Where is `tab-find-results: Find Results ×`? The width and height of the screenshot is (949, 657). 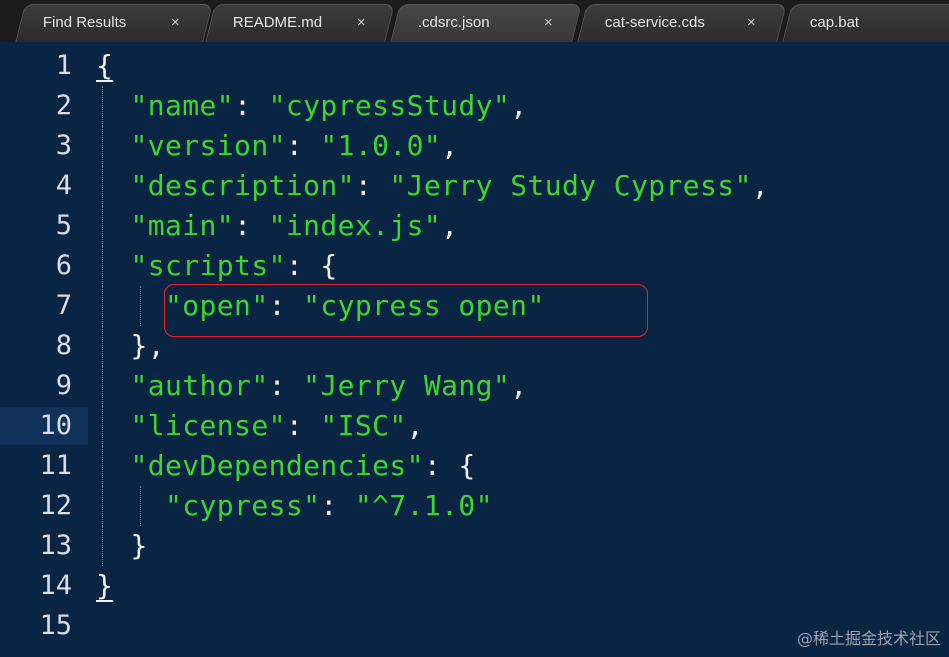 tab-find-results: Find Results × is located at coordinates (114, 23).